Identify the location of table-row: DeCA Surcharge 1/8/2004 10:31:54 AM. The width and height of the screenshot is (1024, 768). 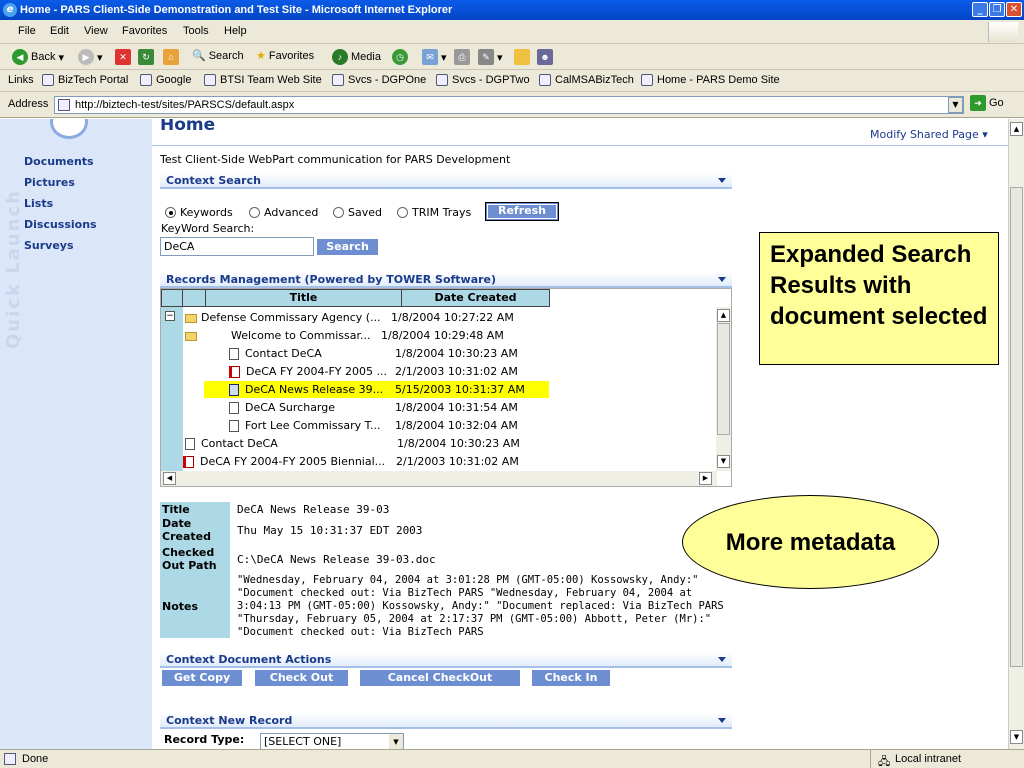
(469, 407).